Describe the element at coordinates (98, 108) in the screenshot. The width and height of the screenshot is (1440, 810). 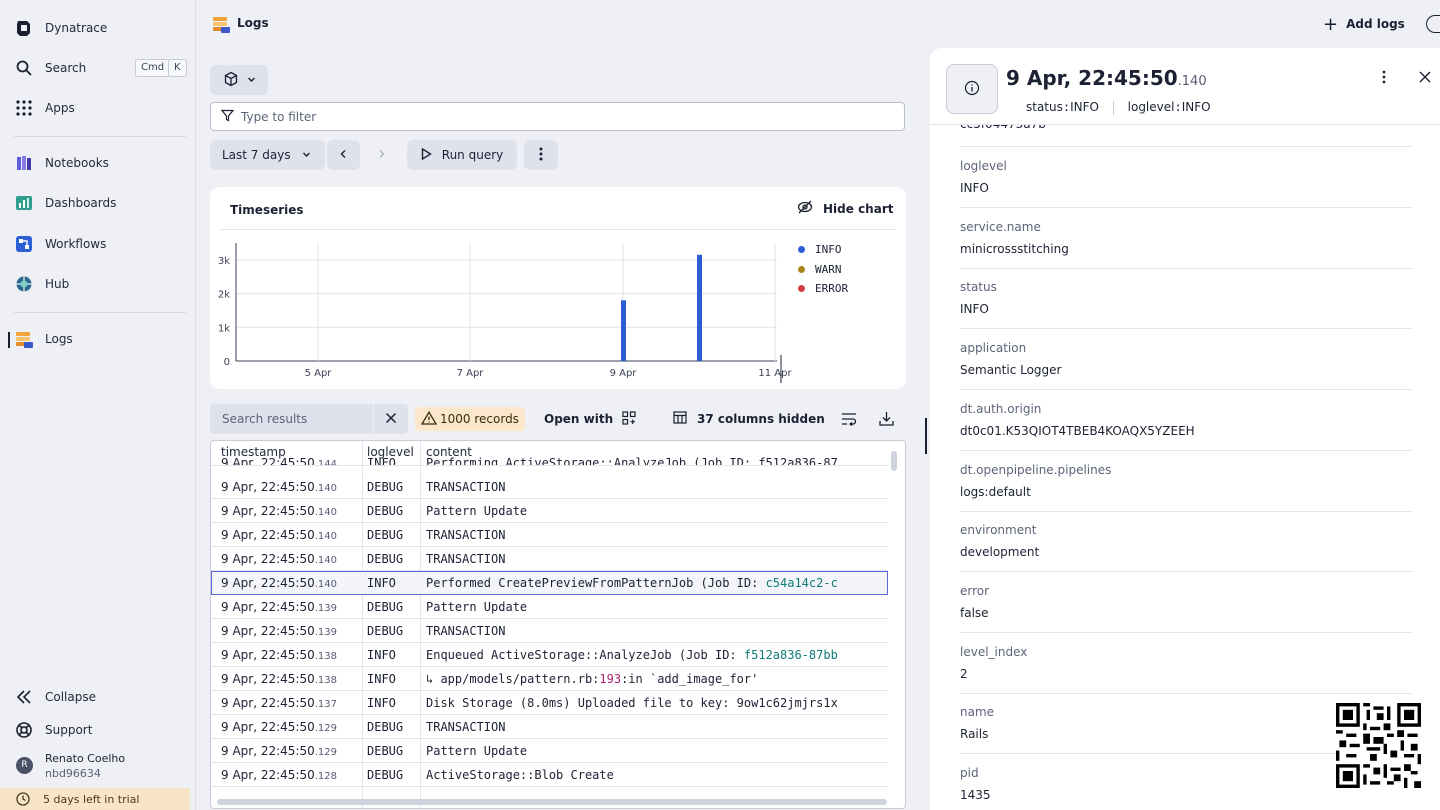
I see `sidebar-item-apps: Apps` at that location.